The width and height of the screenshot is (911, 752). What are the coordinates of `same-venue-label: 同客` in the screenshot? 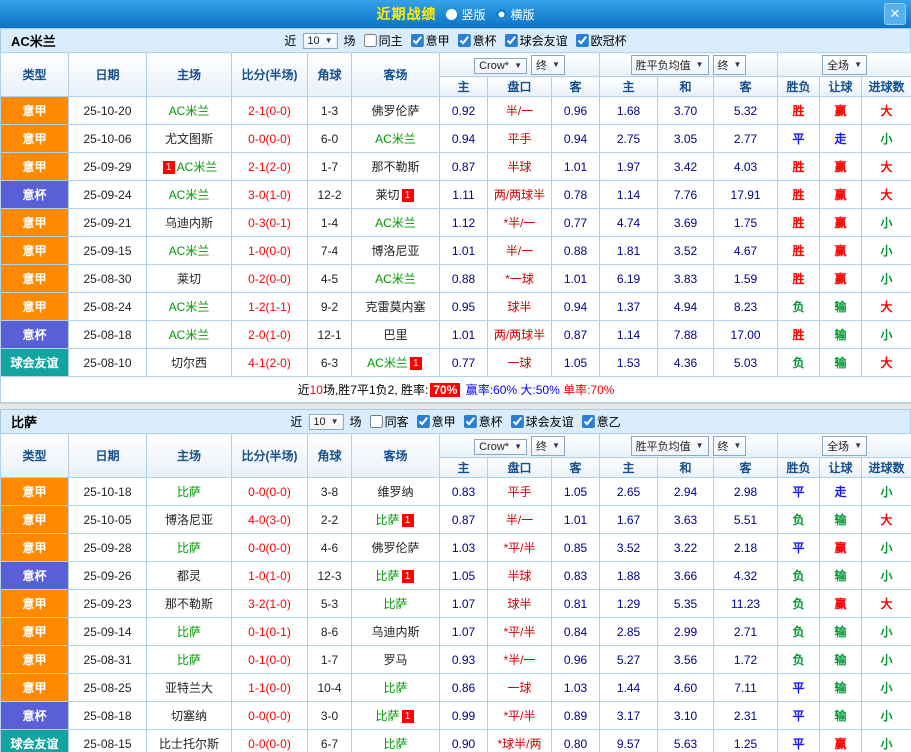 It's located at (387, 421).